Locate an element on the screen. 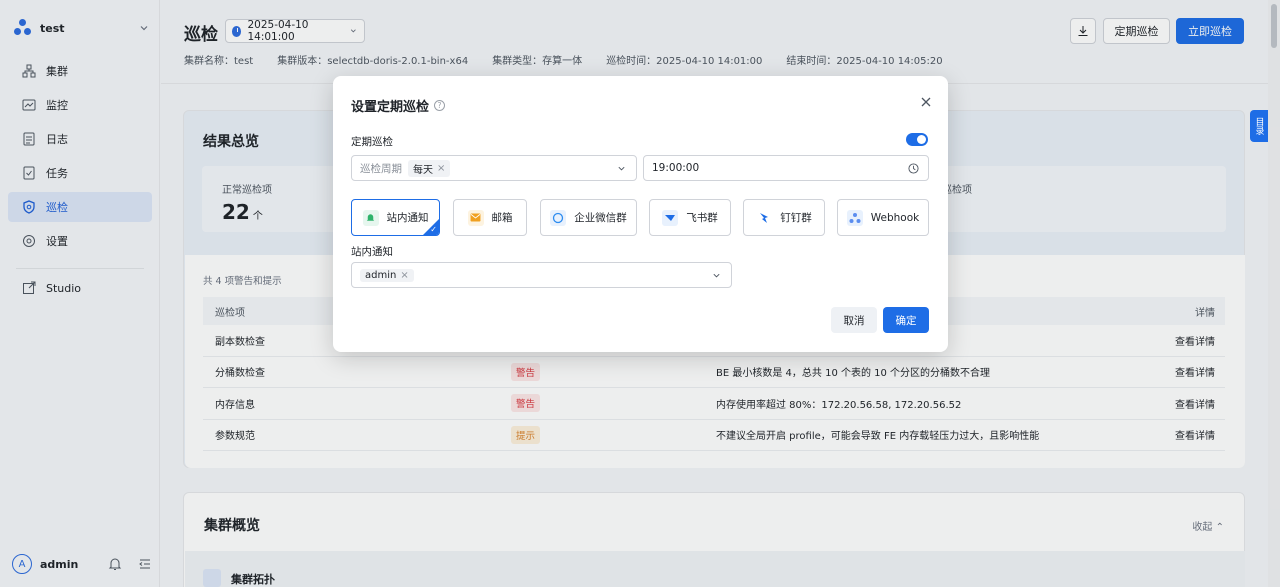 The height and width of the screenshot is (587, 1280). notify-recipient-select: admin × is located at coordinates (541, 275).